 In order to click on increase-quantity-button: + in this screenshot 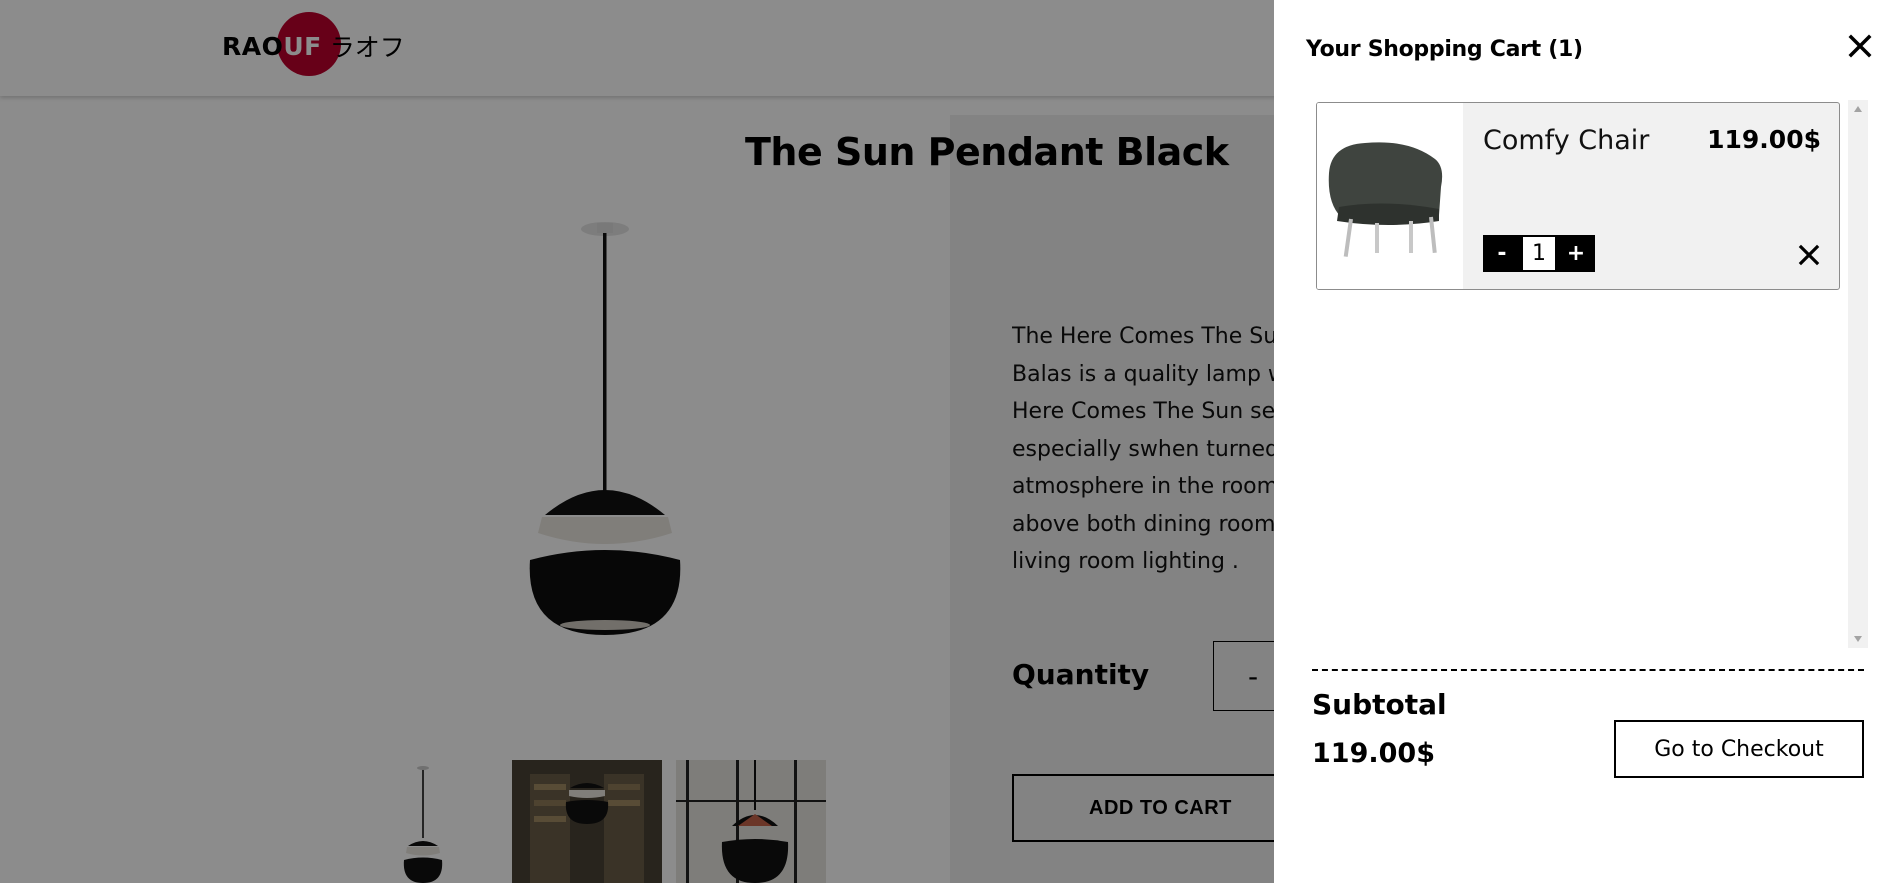, I will do `click(1576, 253)`.